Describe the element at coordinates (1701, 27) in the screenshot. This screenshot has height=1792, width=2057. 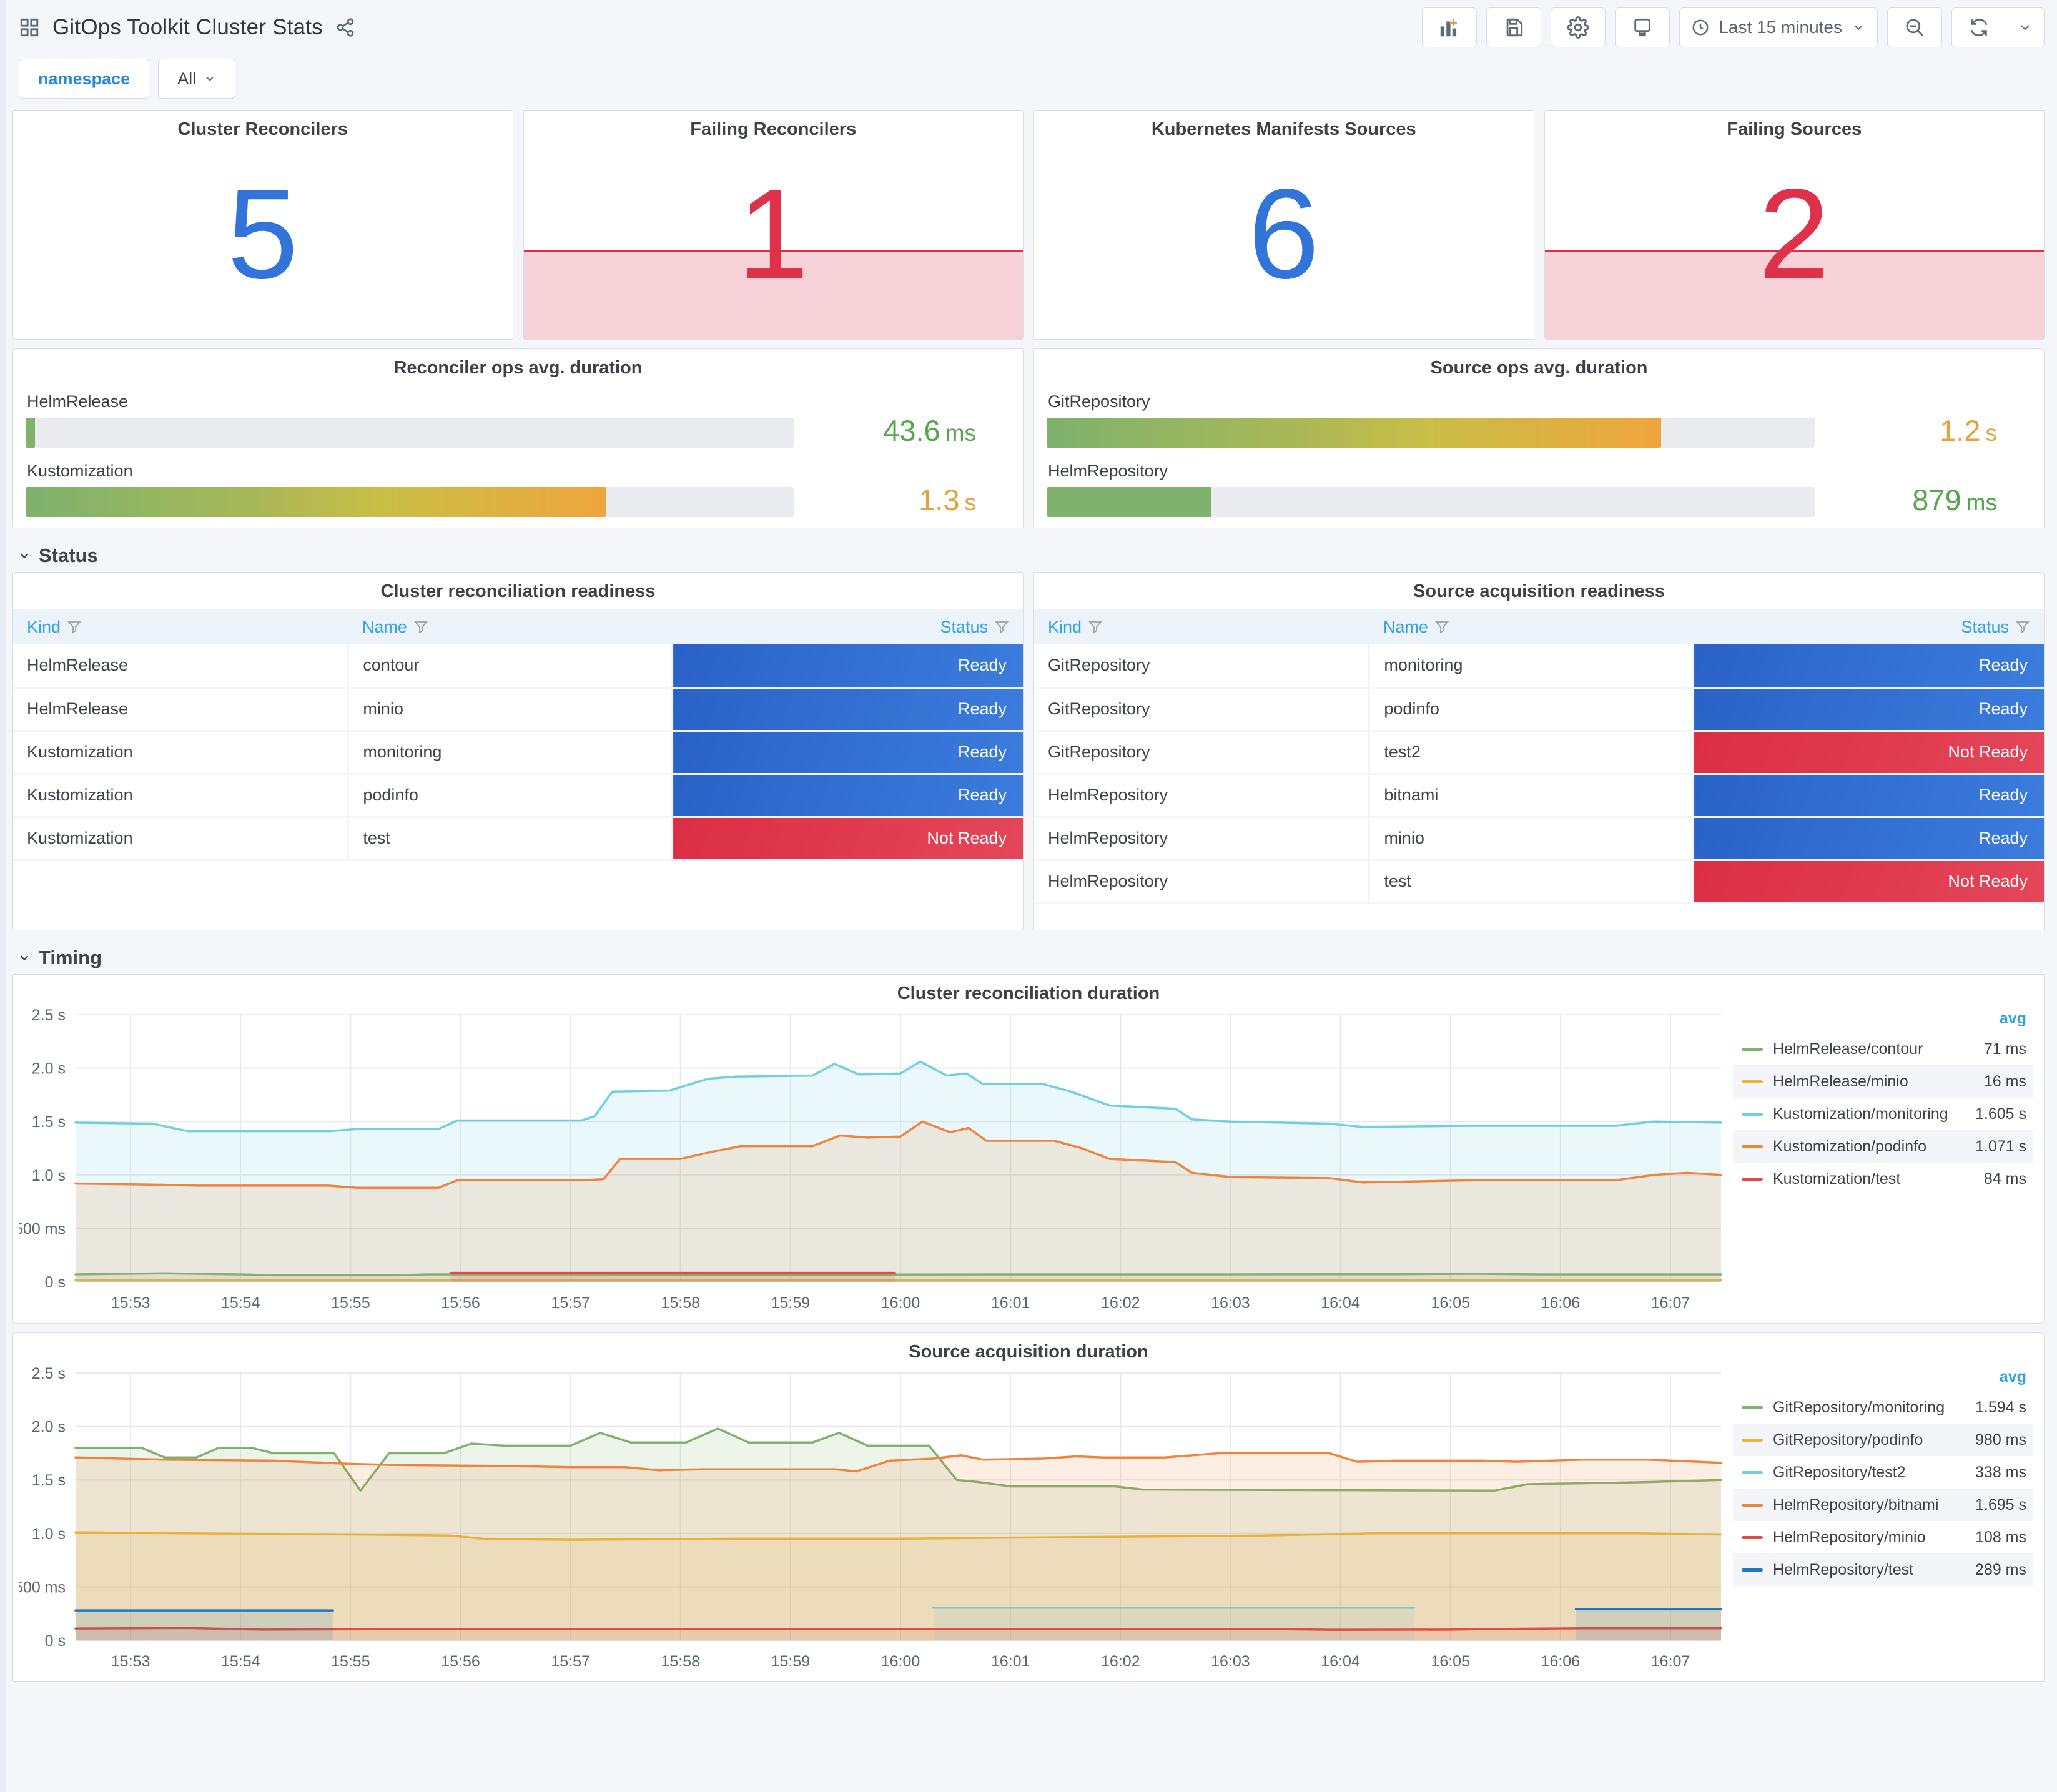
I see `clock-icon` at that location.